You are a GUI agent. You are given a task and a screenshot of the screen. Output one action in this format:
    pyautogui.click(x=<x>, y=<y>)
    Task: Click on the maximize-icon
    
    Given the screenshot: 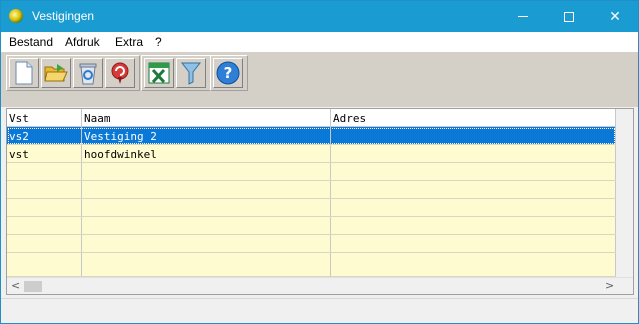 What is the action you would take?
    pyautogui.click(x=569, y=16)
    